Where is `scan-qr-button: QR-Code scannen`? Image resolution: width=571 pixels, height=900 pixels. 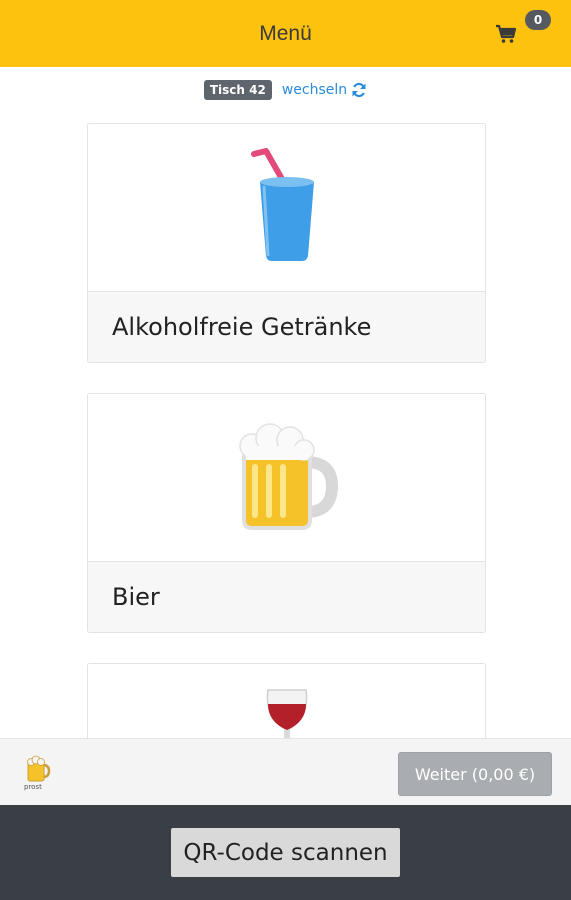
scan-qr-button: QR-Code scannen is located at coordinates (285, 852).